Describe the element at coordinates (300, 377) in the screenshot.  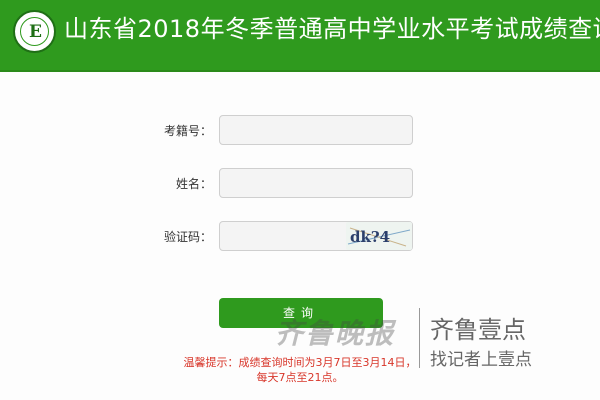
I see `notice-line-2: 每天7点至21点。` at that location.